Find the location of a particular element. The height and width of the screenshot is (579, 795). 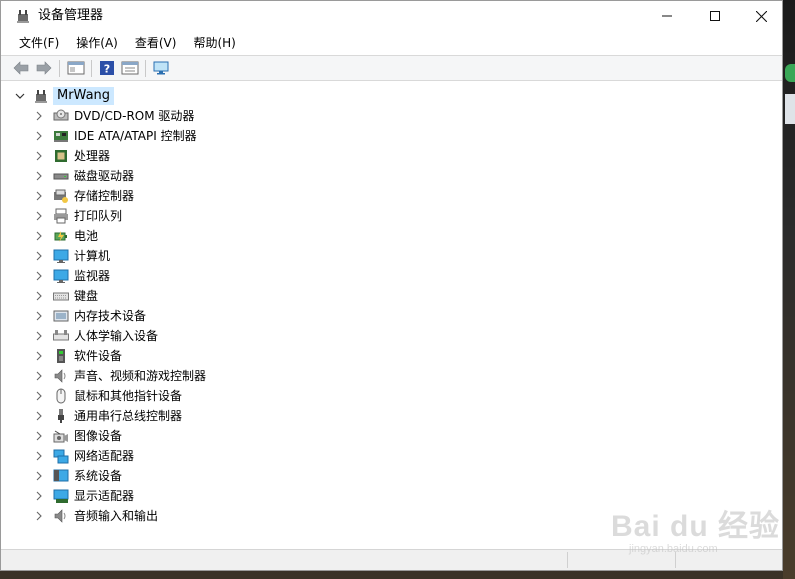

tree-item: 系统设备 is located at coordinates (120, 476).